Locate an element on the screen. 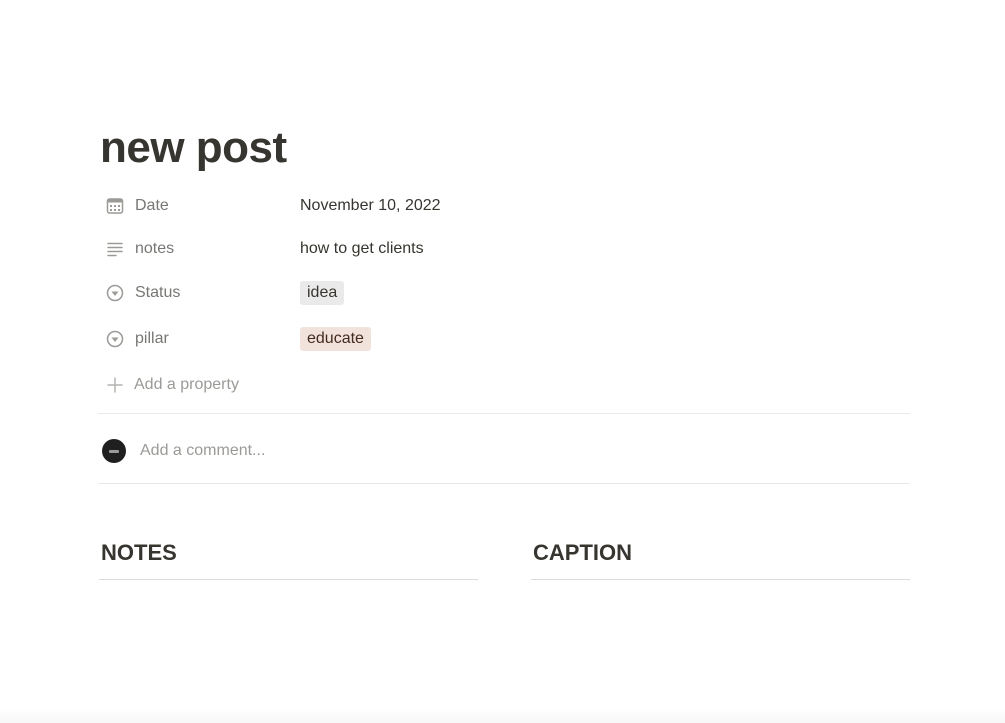 This screenshot has height=723, width=1005. plus-icon is located at coordinates (115, 385).